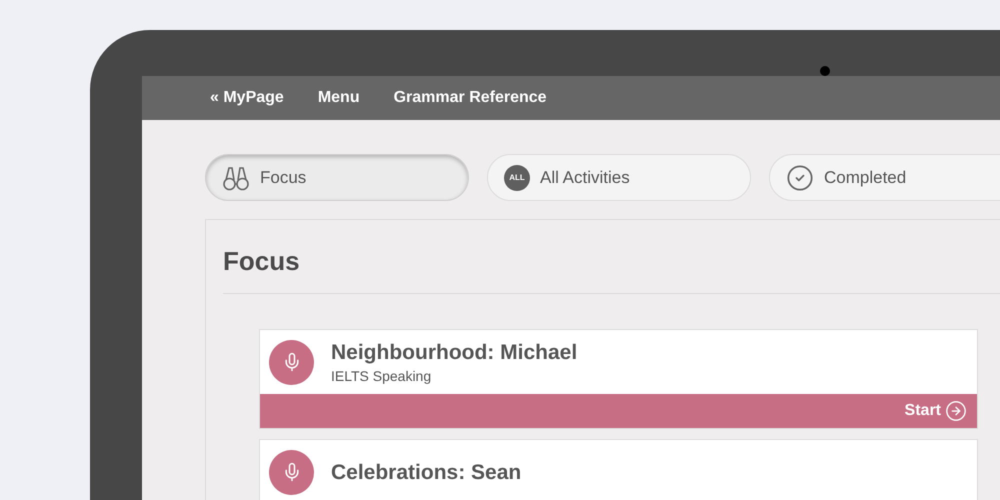  Describe the element at coordinates (247, 98) in the screenshot. I see `nav-link: « MyPage` at that location.